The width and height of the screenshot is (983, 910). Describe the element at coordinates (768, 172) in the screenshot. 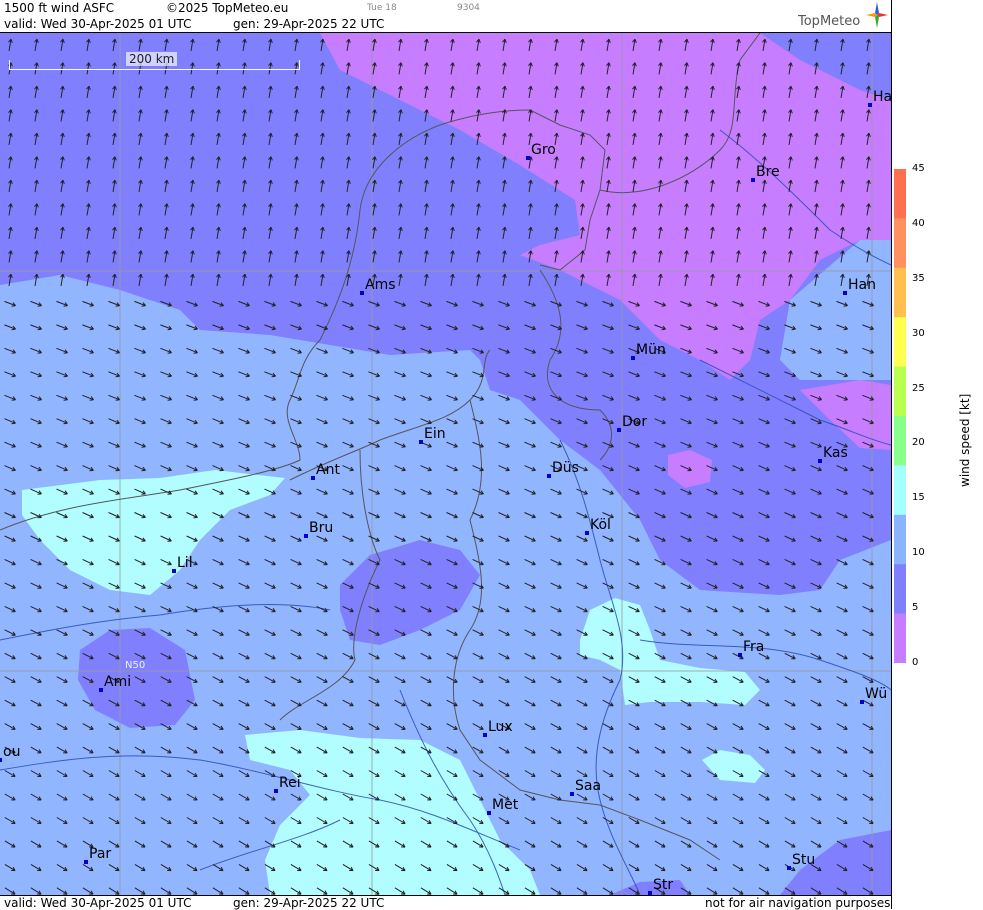

I see `city-label: Bre` at that location.